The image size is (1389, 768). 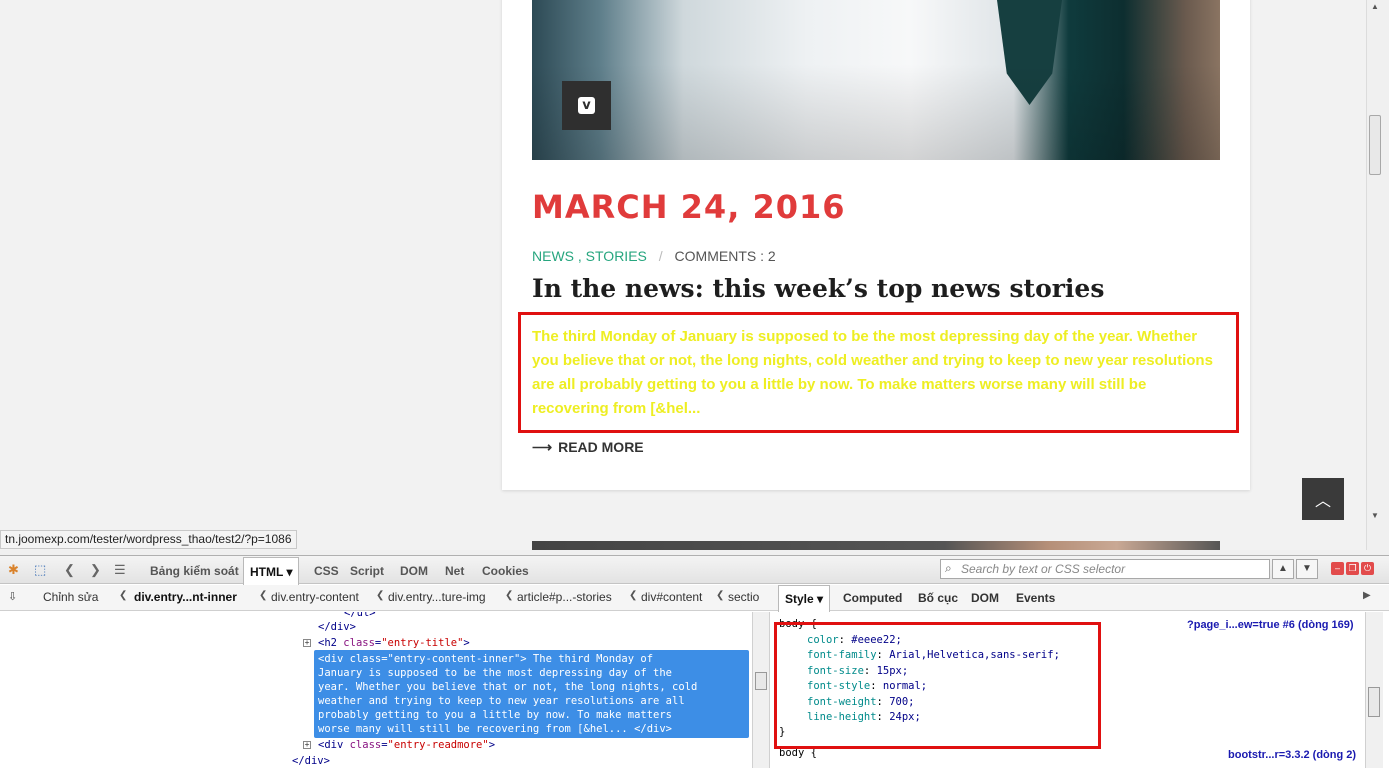 What do you see at coordinates (743, 597) in the screenshot?
I see `breadcrumb-item: sectio` at bounding box center [743, 597].